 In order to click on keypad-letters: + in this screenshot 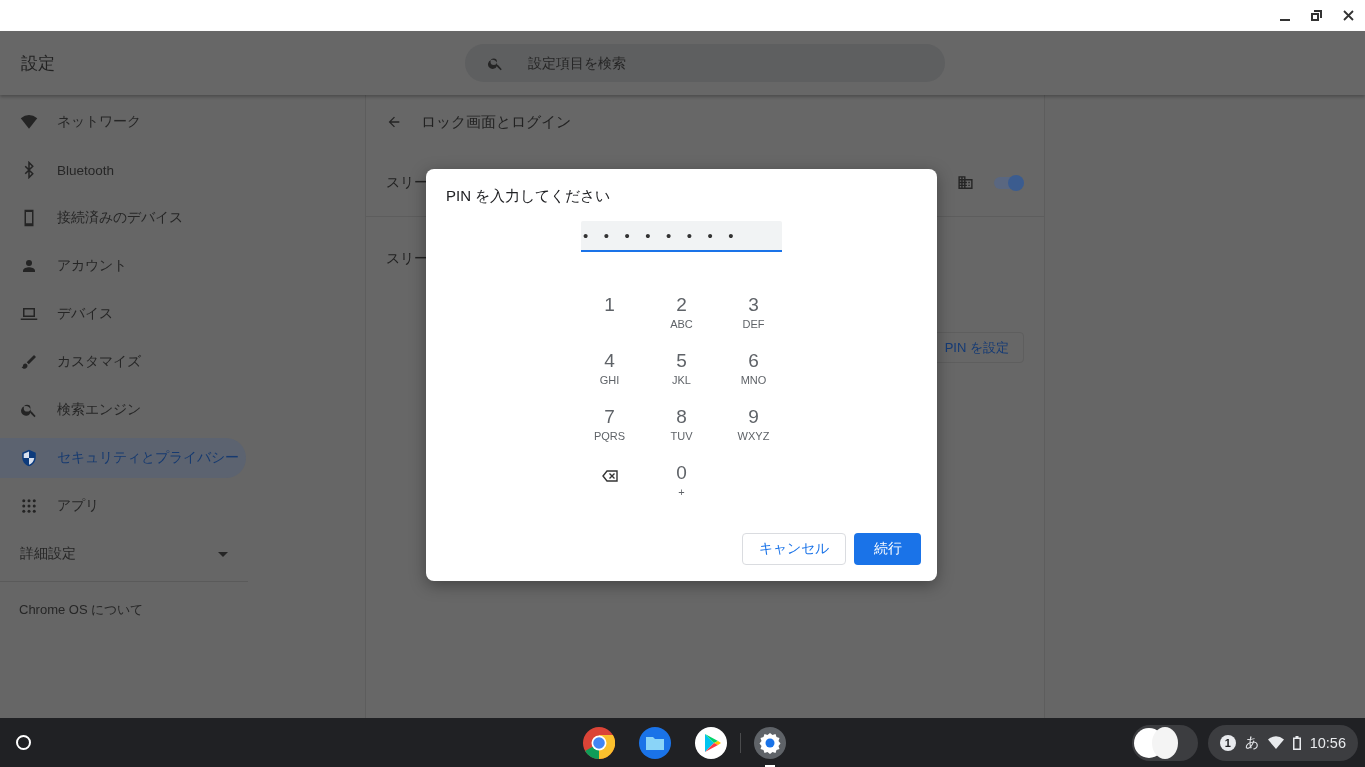, I will do `click(681, 492)`.